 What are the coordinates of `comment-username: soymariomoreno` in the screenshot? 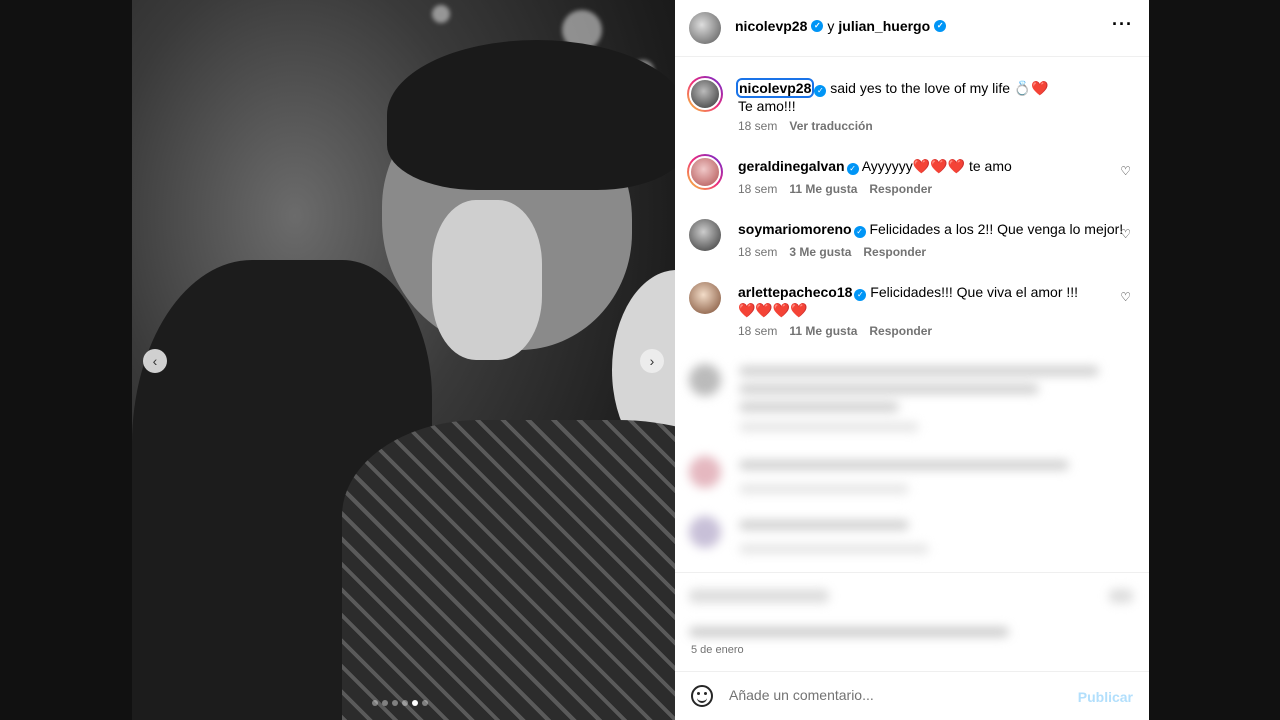 It's located at (795, 229).